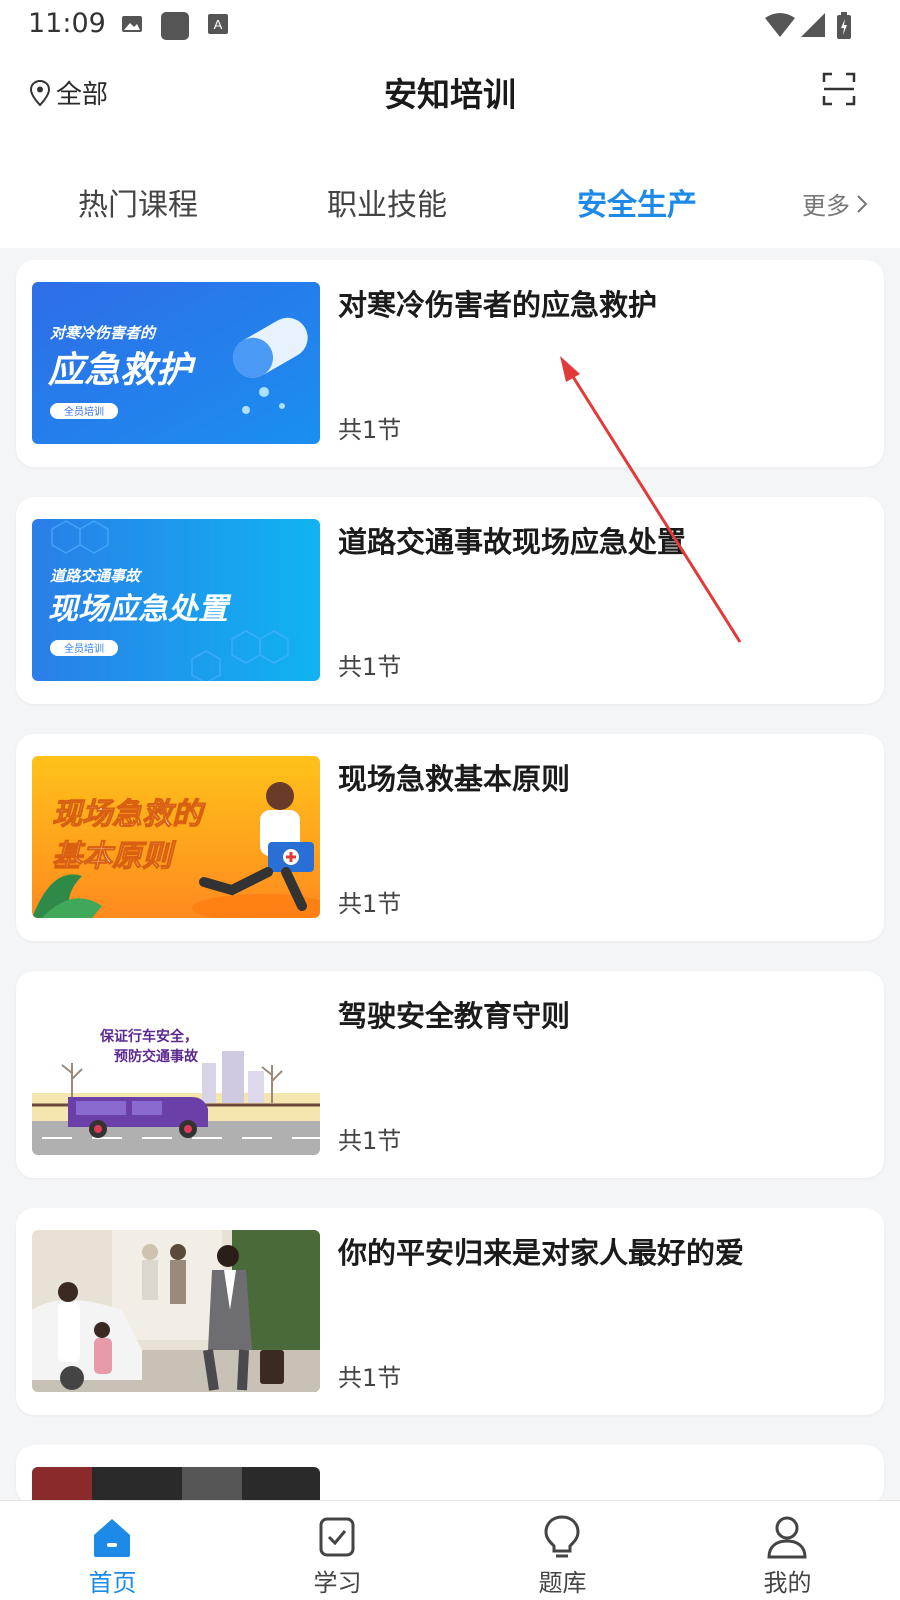 Image resolution: width=900 pixels, height=1600 pixels. I want to click on nav-question-bank-label: 题库, so click(562, 1583).